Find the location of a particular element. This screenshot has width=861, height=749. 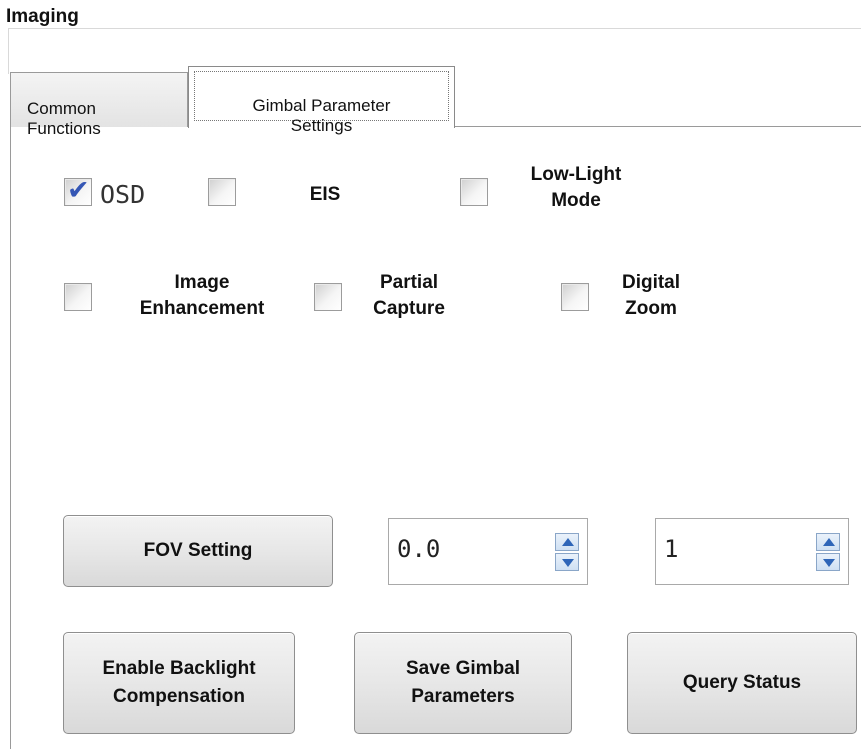

digital-zoom-label: Digital Zoom is located at coordinates (651, 295).